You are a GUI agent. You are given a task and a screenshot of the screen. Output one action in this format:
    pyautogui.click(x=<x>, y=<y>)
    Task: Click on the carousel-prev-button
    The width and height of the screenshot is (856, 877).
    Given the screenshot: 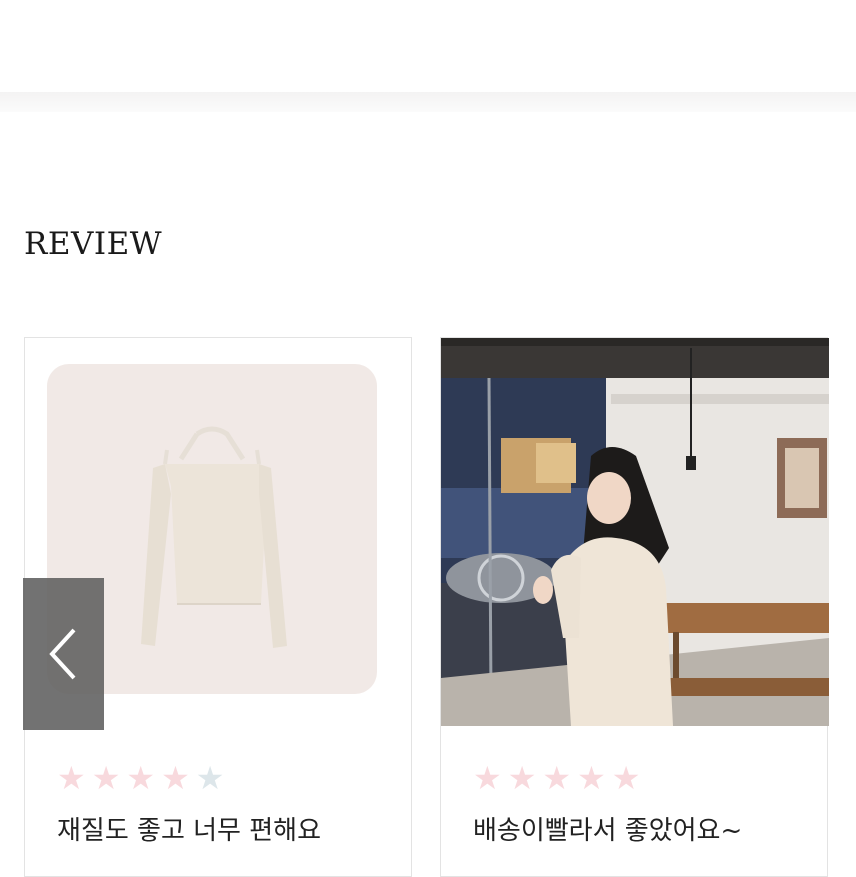 What is the action you would take?
    pyautogui.click(x=63, y=654)
    